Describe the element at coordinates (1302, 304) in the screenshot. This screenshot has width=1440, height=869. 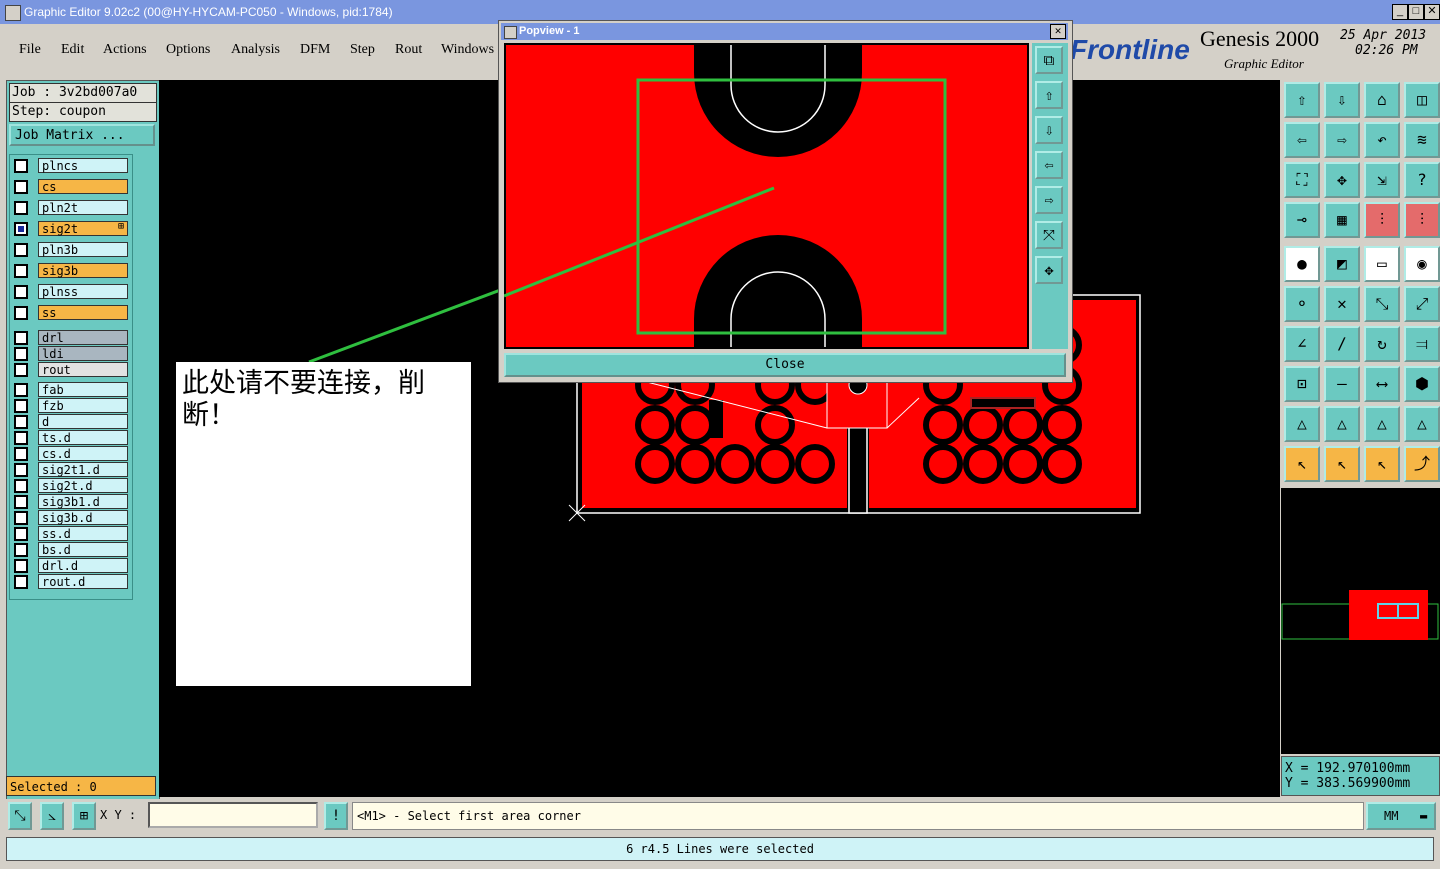
I see `connect-nodes-icon: ⚬` at that location.